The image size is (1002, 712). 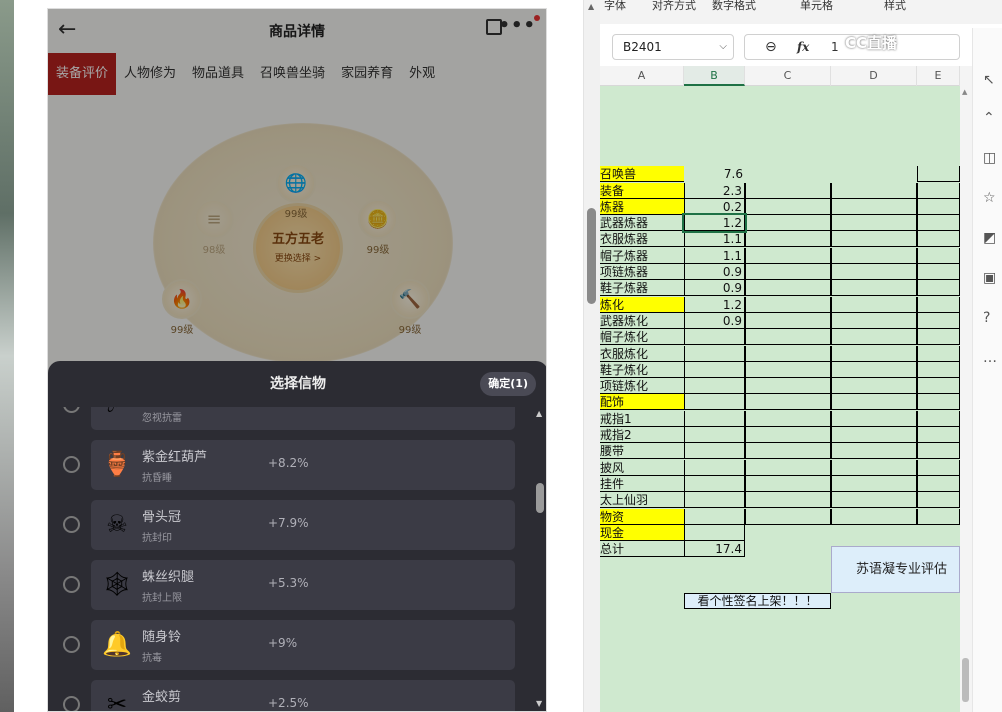 I want to click on chart-icon: ▣, so click(x=989, y=278).